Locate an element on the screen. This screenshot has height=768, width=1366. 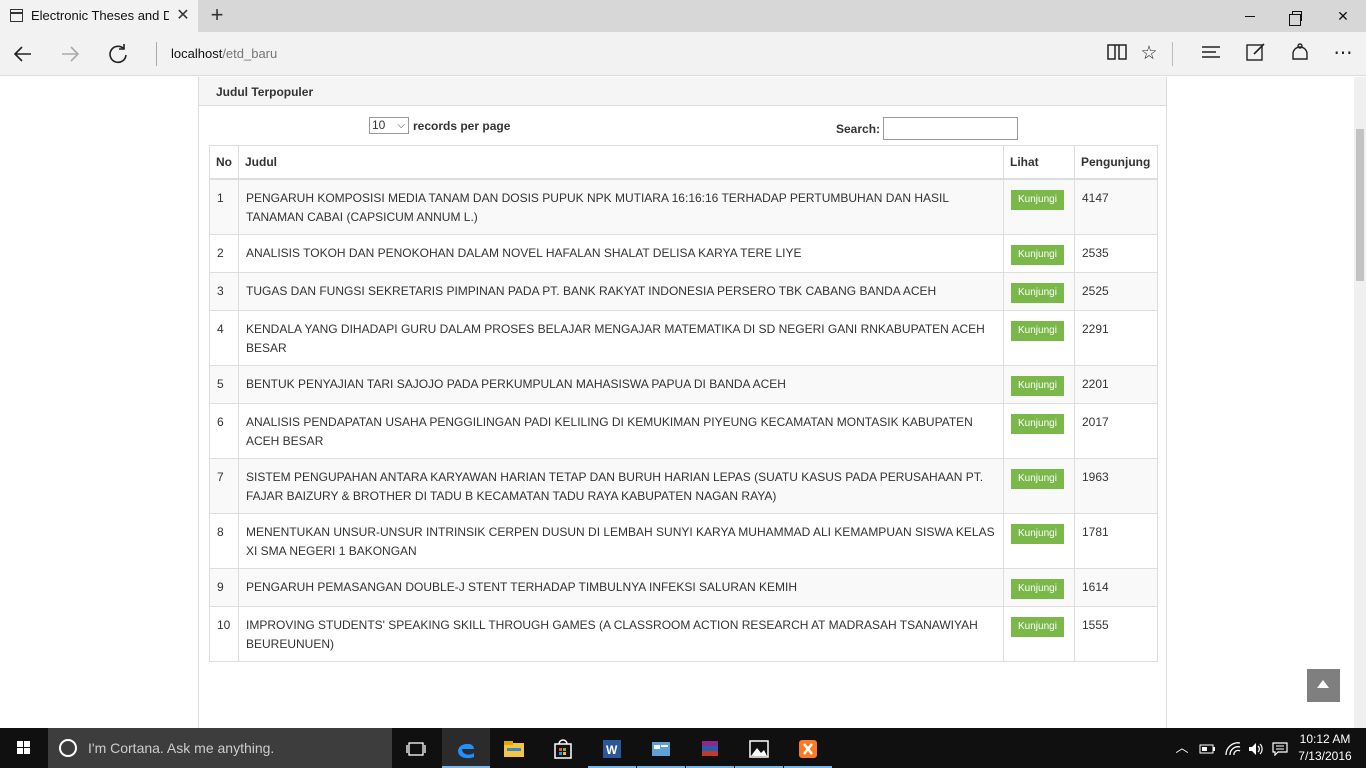
cell-pengunjung: 2535 is located at coordinates (1116, 253).